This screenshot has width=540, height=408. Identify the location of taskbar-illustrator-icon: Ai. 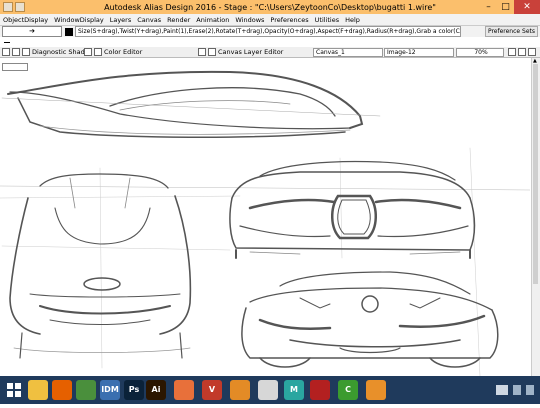
(156, 390).